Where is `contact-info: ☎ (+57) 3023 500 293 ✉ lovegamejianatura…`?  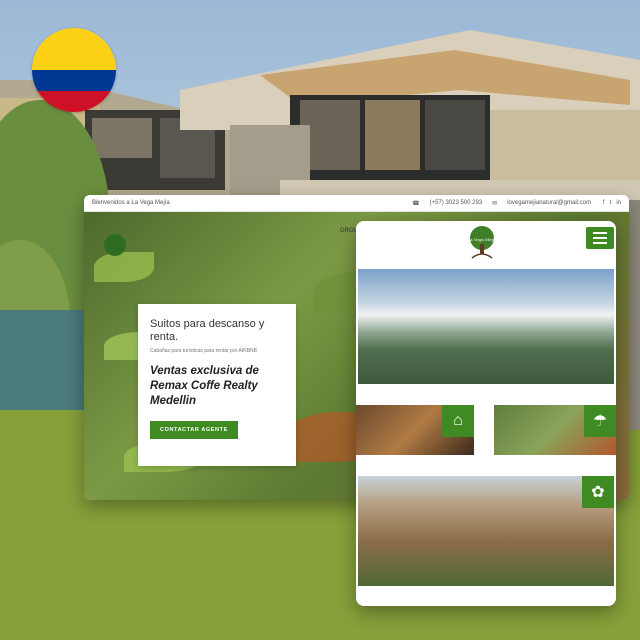 contact-info: ☎ (+57) 3023 500 293 ✉ lovegamejianatura… is located at coordinates (501, 203).